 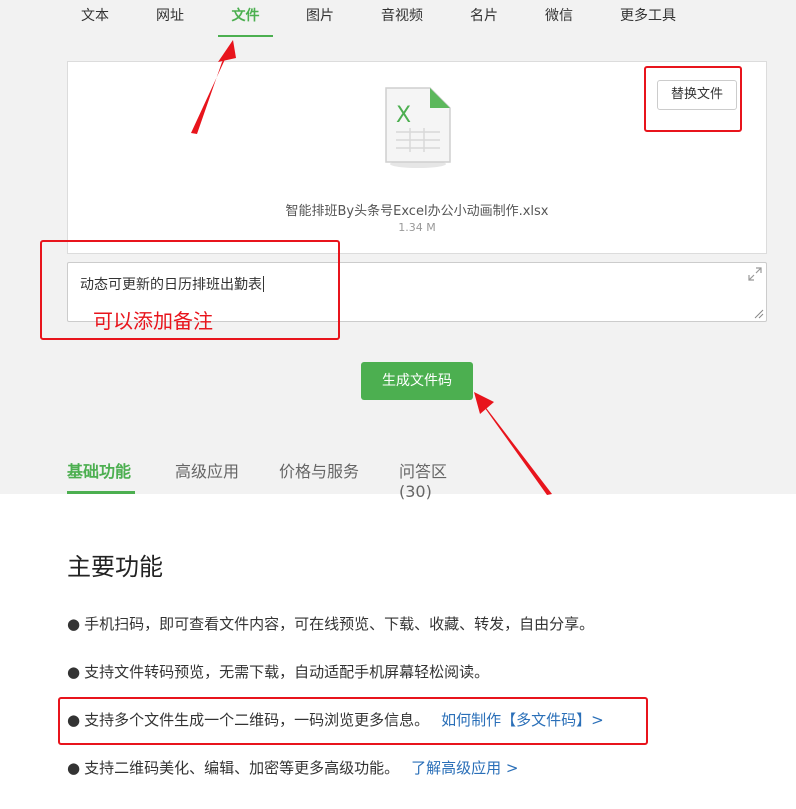 What do you see at coordinates (153, 321) in the screenshot?
I see `annotation-note-hint: 可以添加备注` at bounding box center [153, 321].